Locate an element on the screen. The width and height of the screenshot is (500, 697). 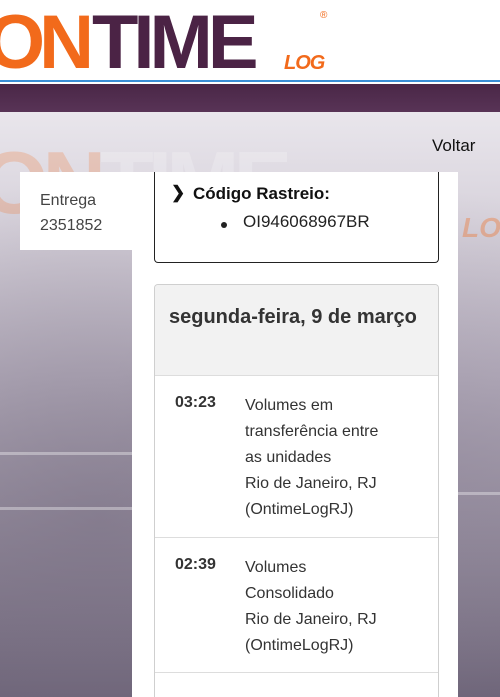
registered-mark: ® is located at coordinates (324, 15).